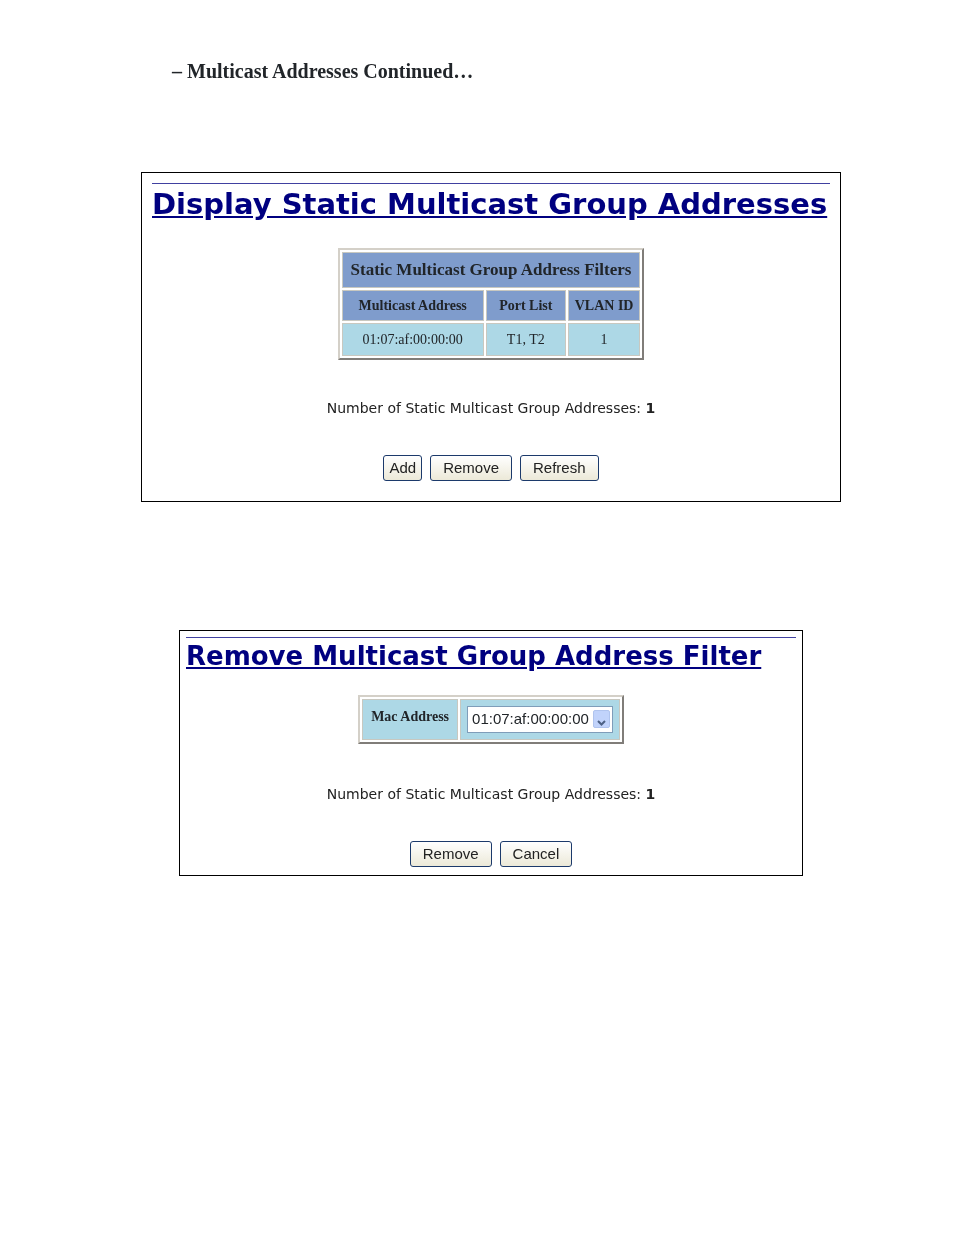 Image resolution: width=954 pixels, height=1235 pixels. Describe the element at coordinates (525, 339) in the screenshot. I see `table-cell: T1, T2` at that location.